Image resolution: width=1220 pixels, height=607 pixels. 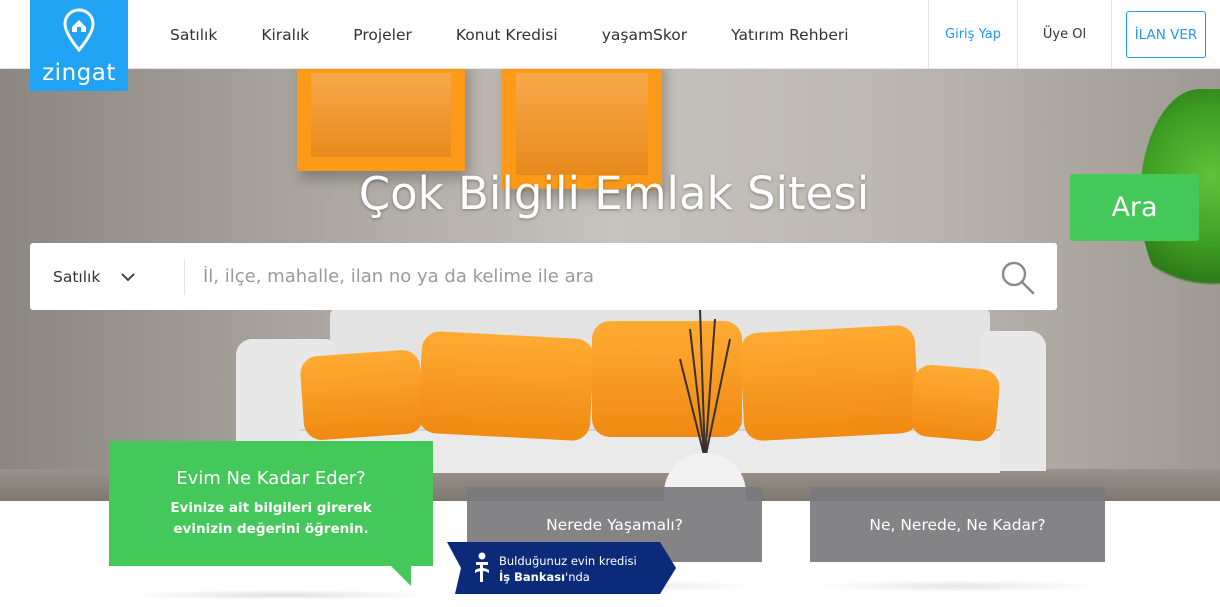 I want to click on search-icon, so click(x=1018, y=278).